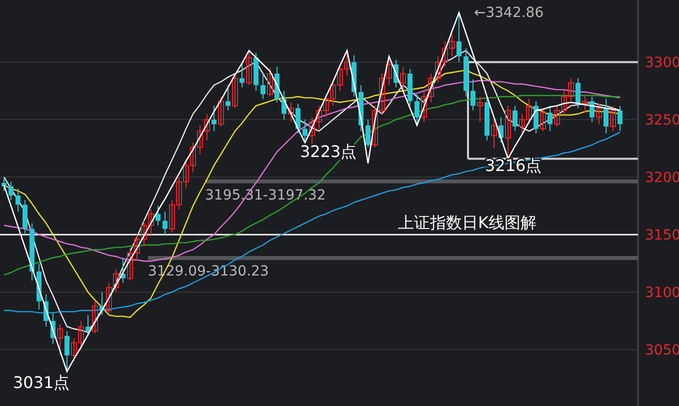 Image resolution: width=679 pixels, height=406 pixels. What do you see at coordinates (41, 382) in the screenshot?
I see `chart-annotation: 3031点` at bounding box center [41, 382].